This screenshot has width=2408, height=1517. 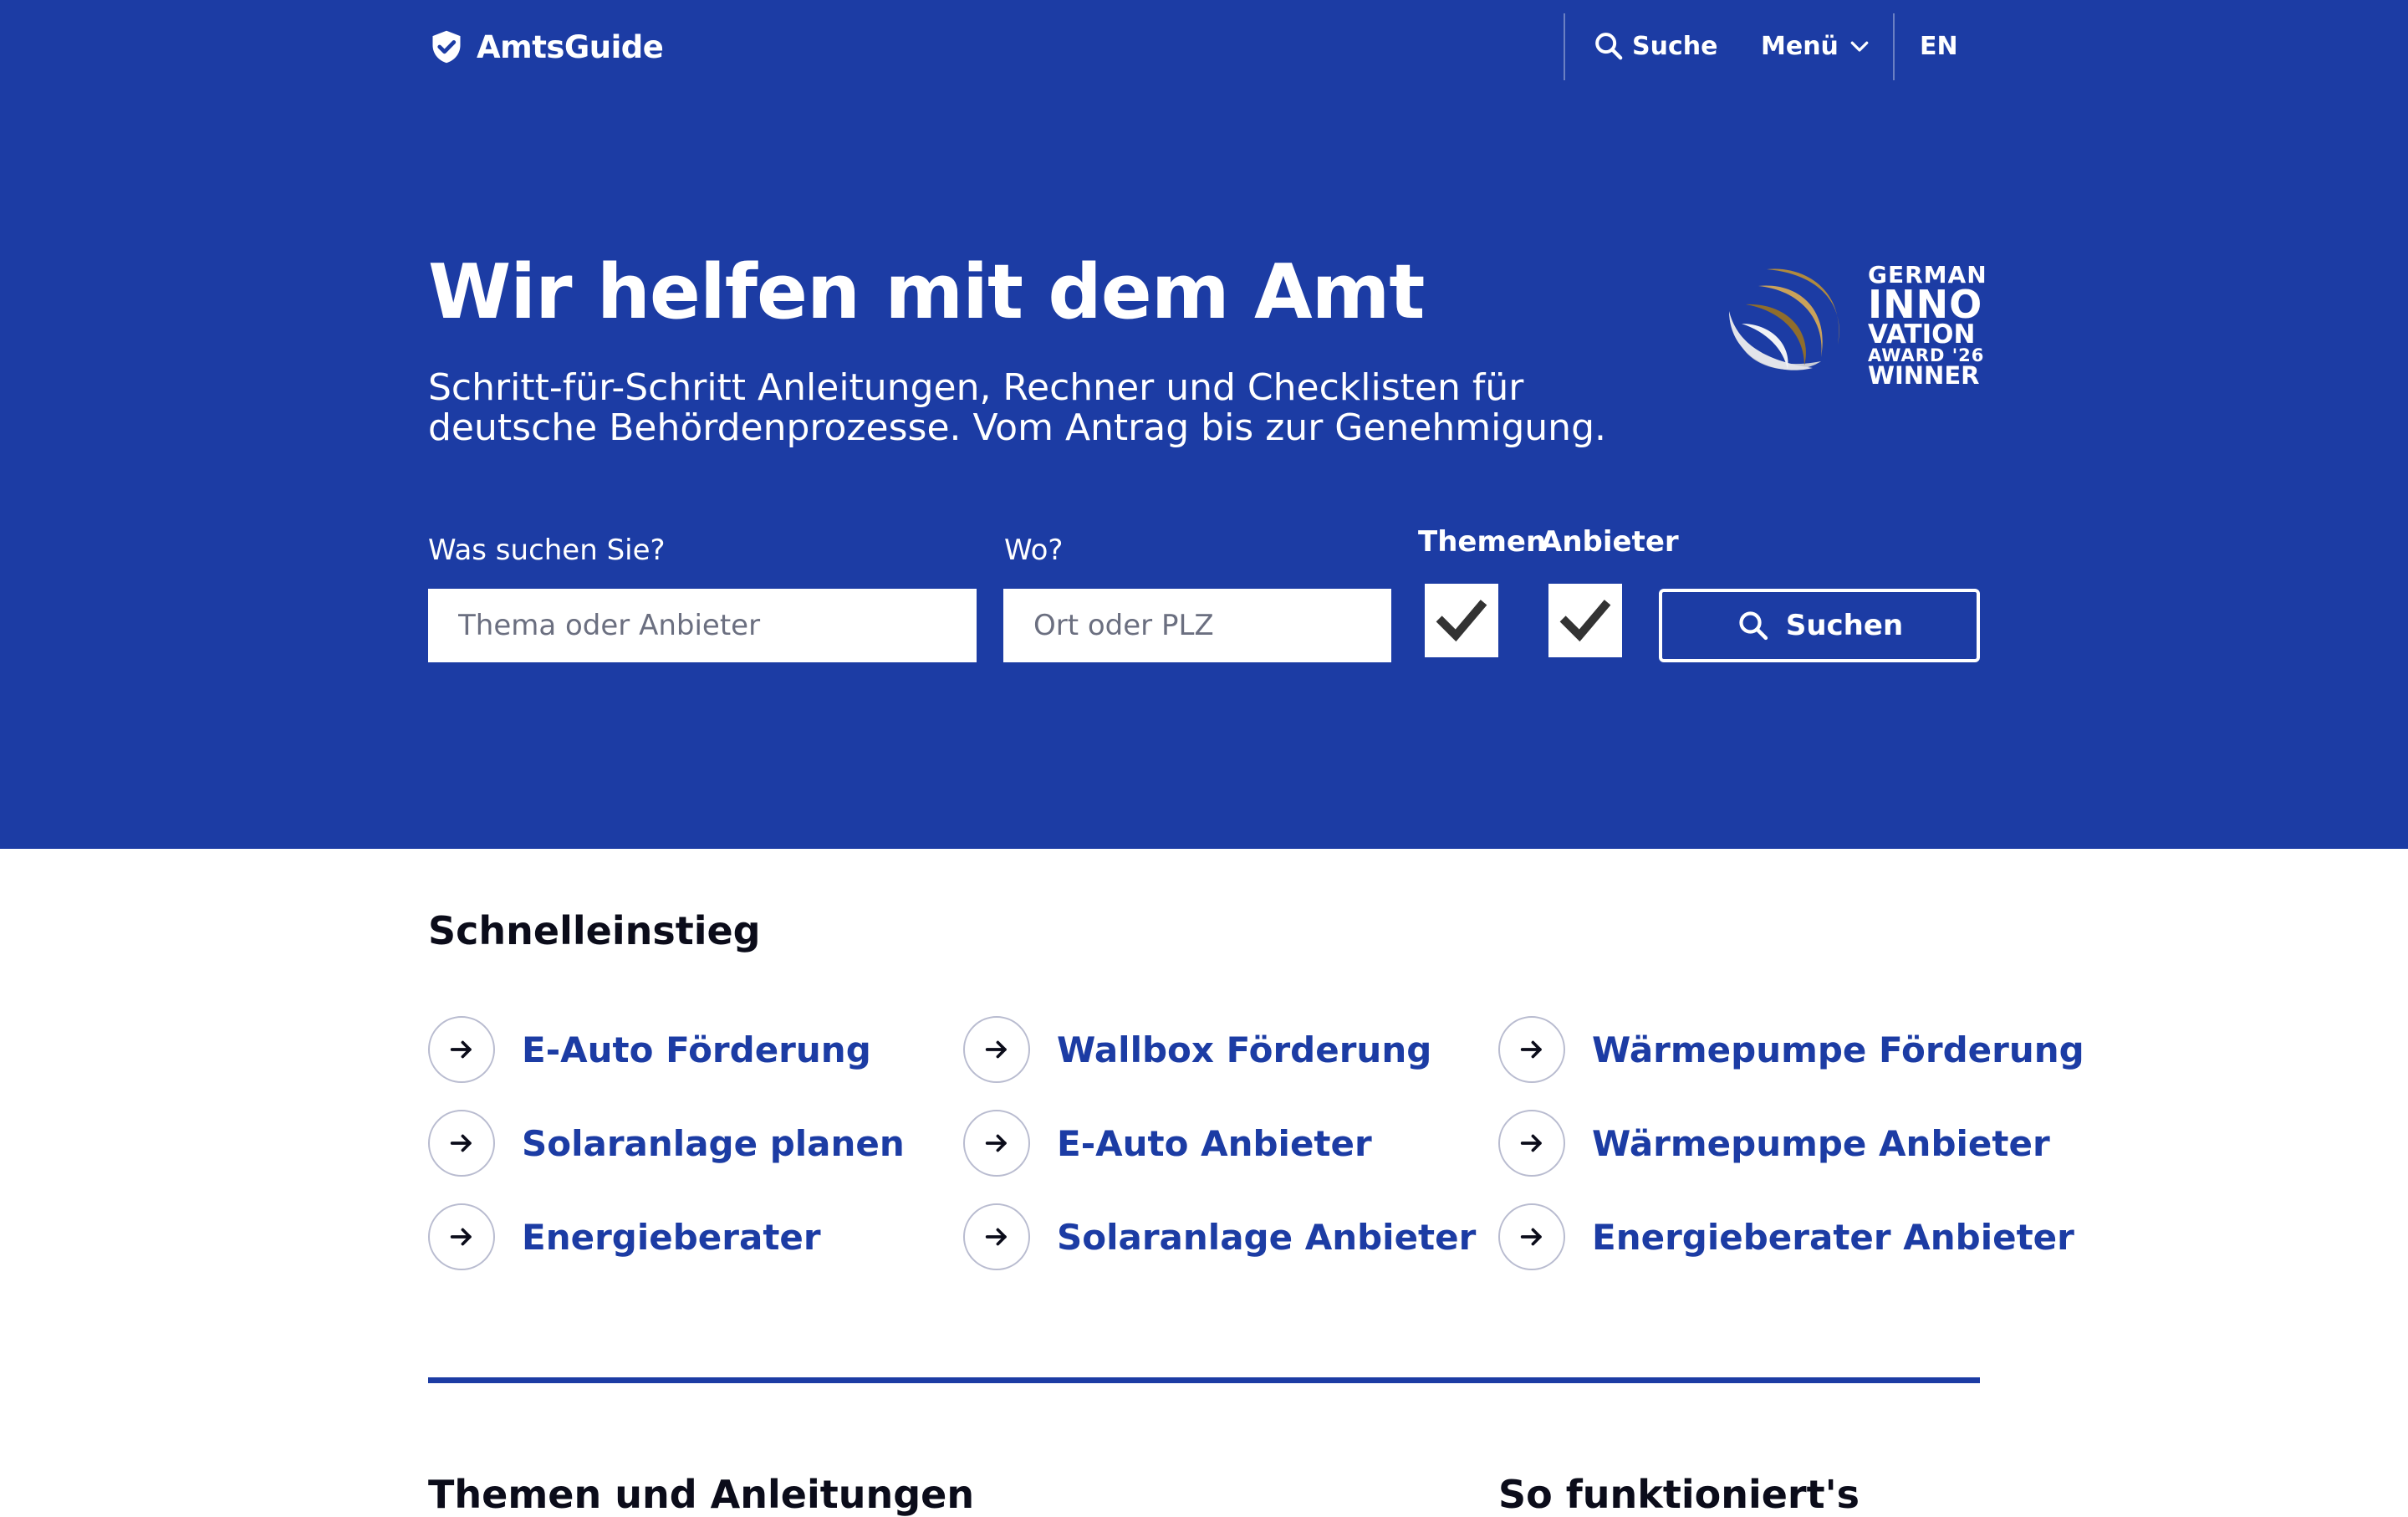 I want to click on quick-link-item: Wärmepumpe Förderung, so click(x=1791, y=1049).